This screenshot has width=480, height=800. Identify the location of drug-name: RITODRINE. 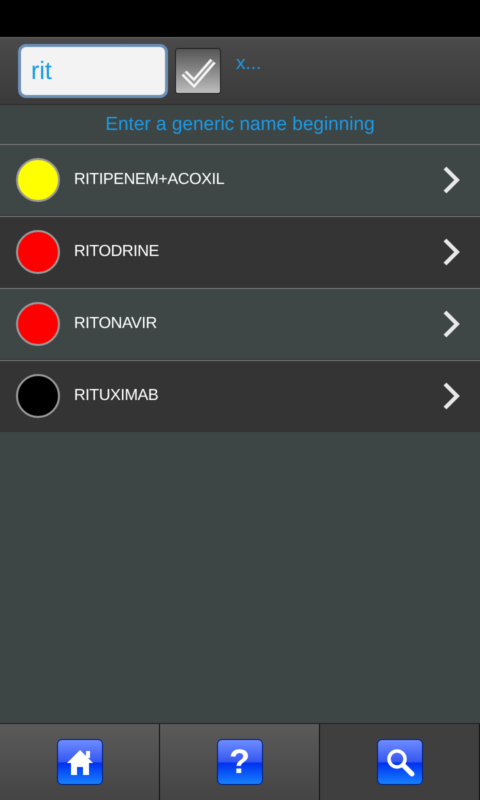
(117, 252).